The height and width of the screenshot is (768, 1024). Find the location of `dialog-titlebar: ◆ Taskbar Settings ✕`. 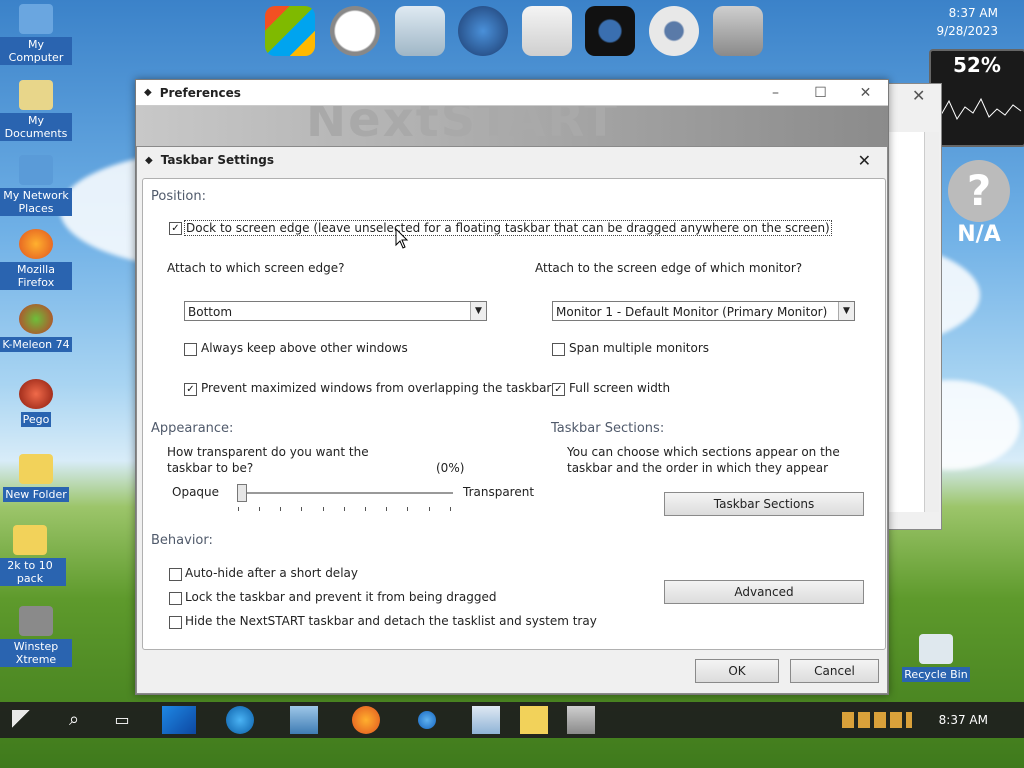

dialog-titlebar: ◆ Taskbar Settings ✕ is located at coordinates (512, 160).